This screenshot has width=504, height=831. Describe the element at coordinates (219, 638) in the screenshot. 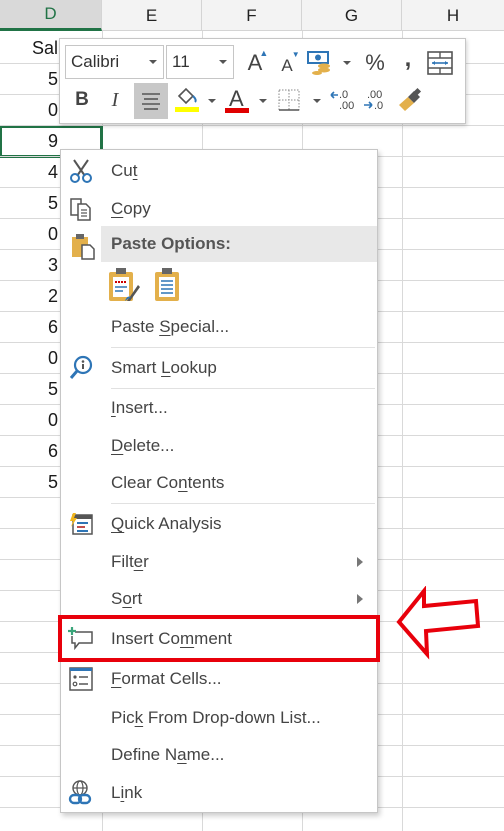

I see `annotation-highlight-box` at that location.